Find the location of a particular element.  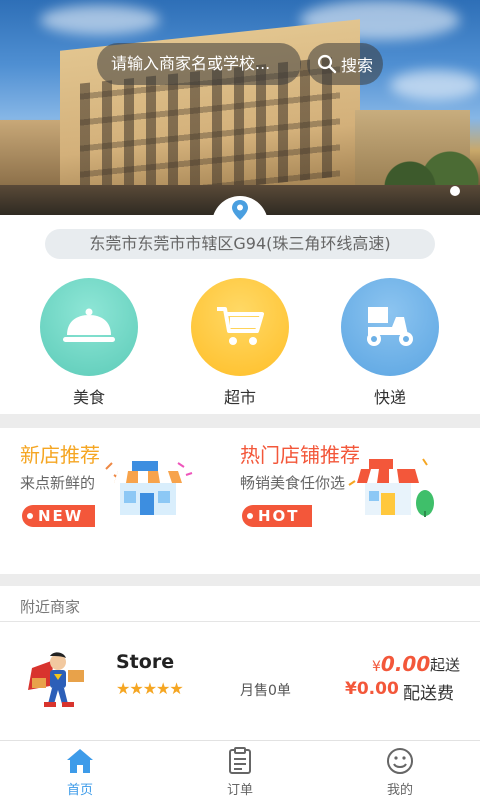

tab-home: 首页 is located at coordinates (80, 770).